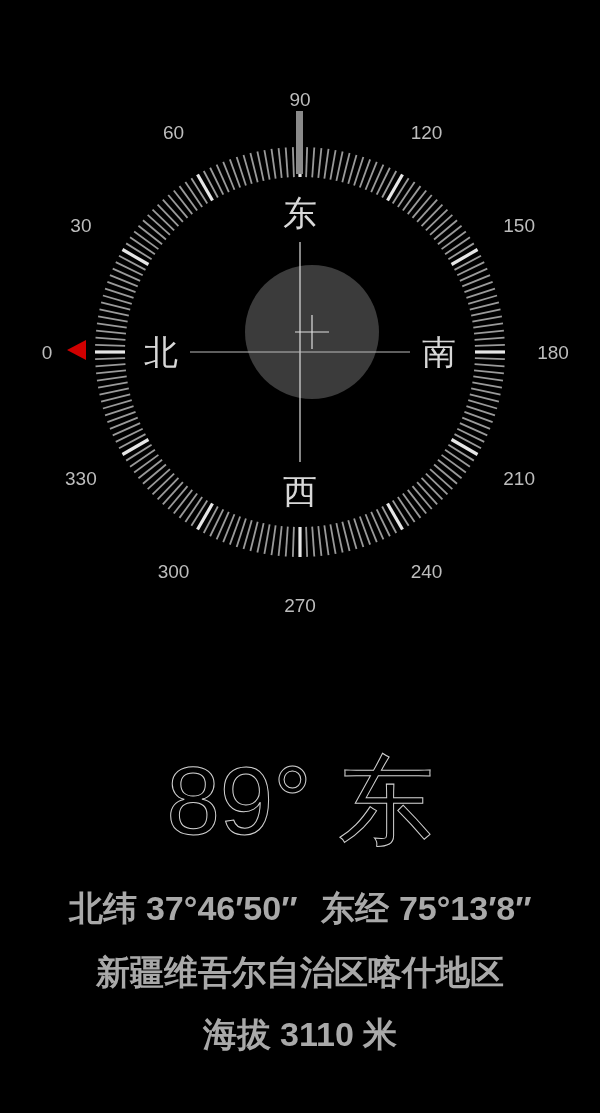  I want to click on degree-label: 90, so click(300, 99).